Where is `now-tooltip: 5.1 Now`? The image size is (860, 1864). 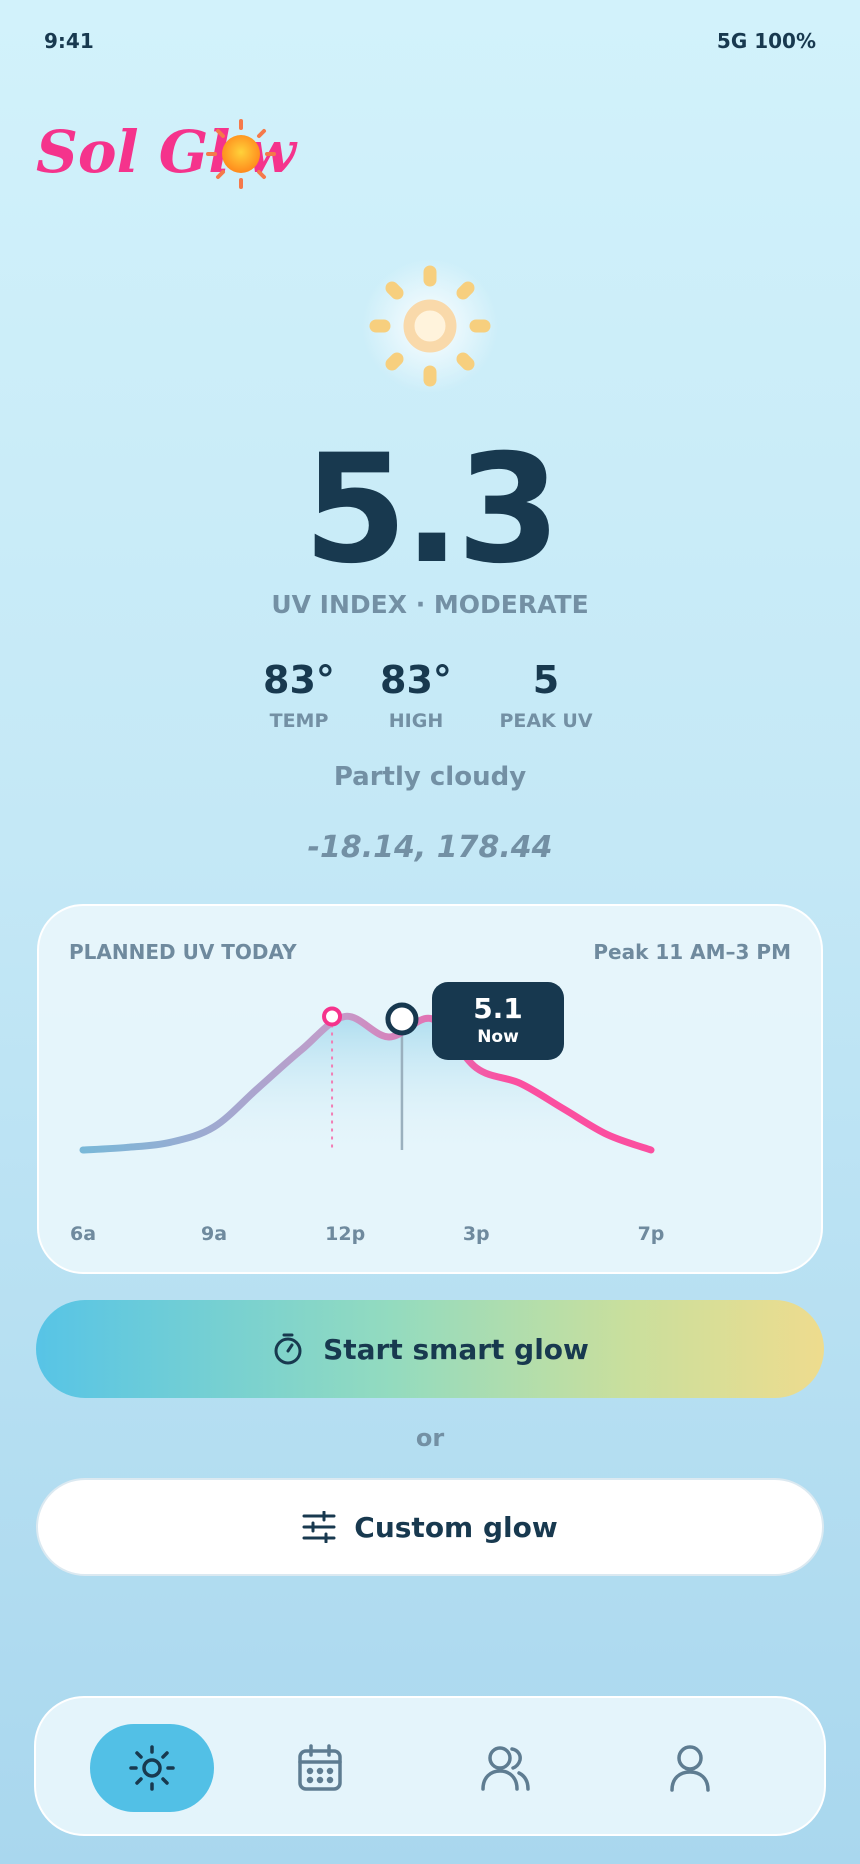 now-tooltip: 5.1 Now is located at coordinates (498, 1021).